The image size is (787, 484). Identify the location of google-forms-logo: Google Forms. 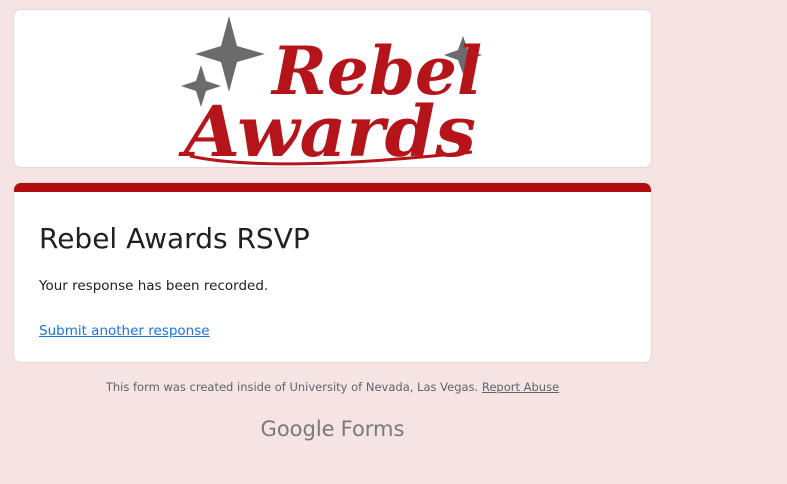
(332, 429).